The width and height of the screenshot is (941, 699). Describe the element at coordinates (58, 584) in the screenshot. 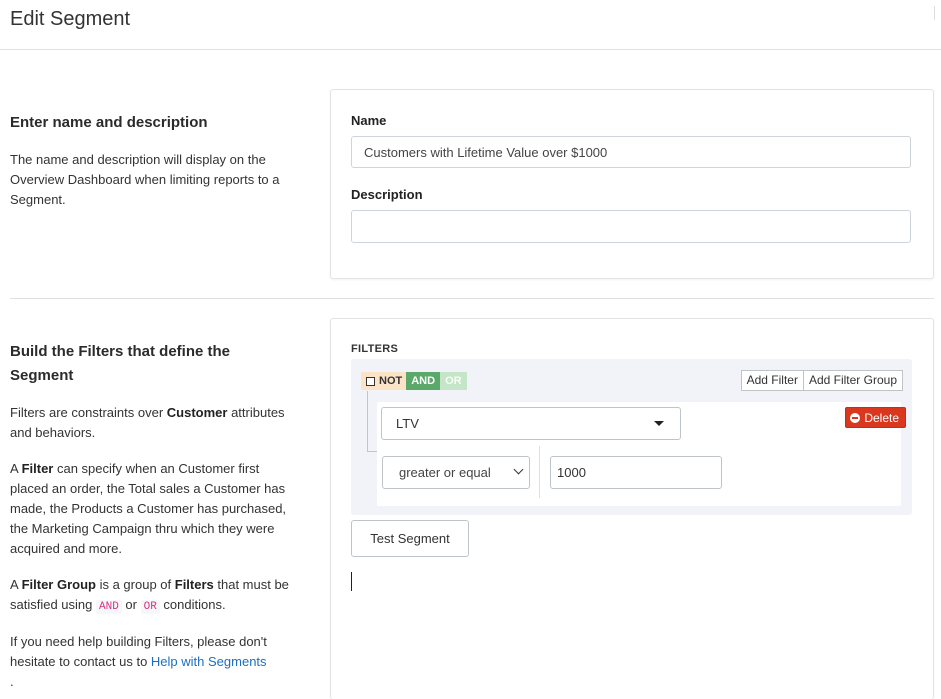

I see `p3-bold-group: Filter Group` at that location.